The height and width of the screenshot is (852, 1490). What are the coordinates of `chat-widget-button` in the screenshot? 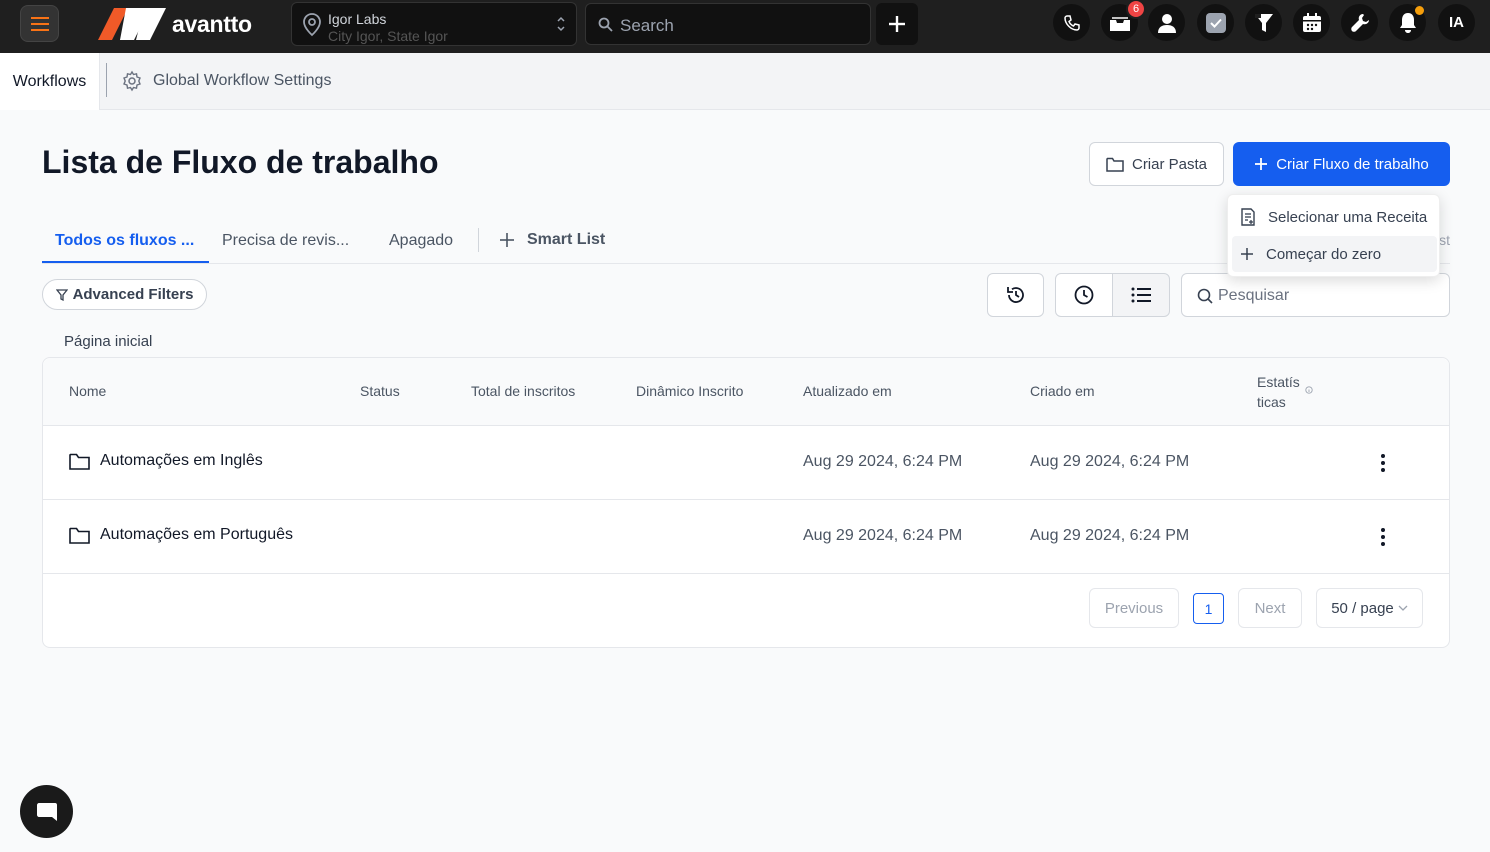 It's located at (46, 811).